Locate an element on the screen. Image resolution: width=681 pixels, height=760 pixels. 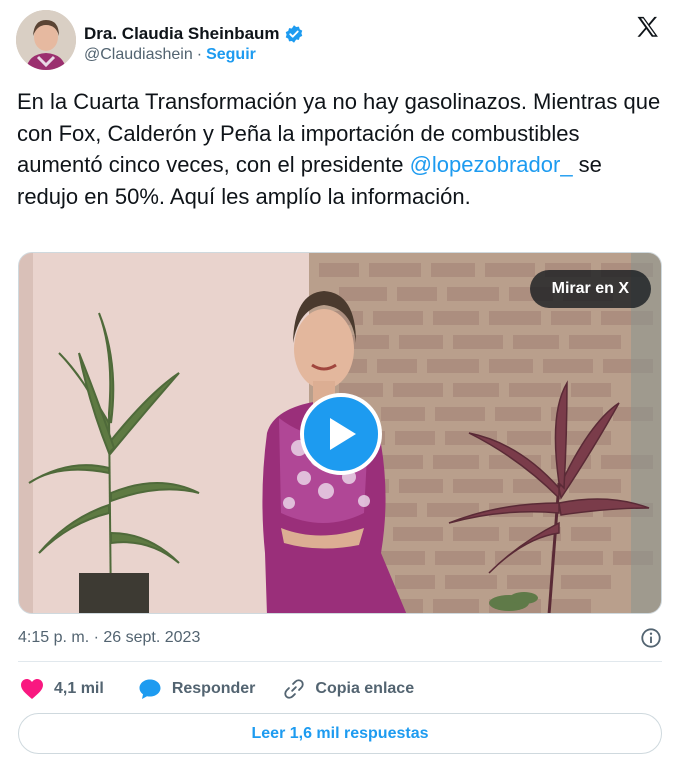
copy-link-label: Copia enlace is located at coordinates (365, 688).